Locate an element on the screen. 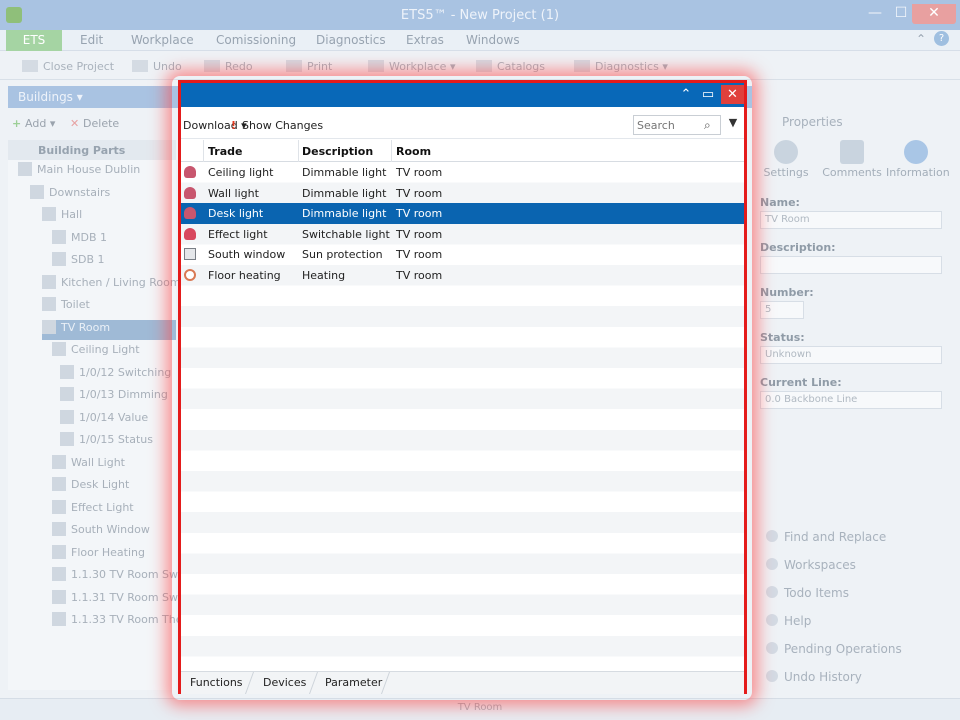 Image resolution: width=960 pixels, height=720 pixels. current-line-label: Current Line: is located at coordinates (801, 382).